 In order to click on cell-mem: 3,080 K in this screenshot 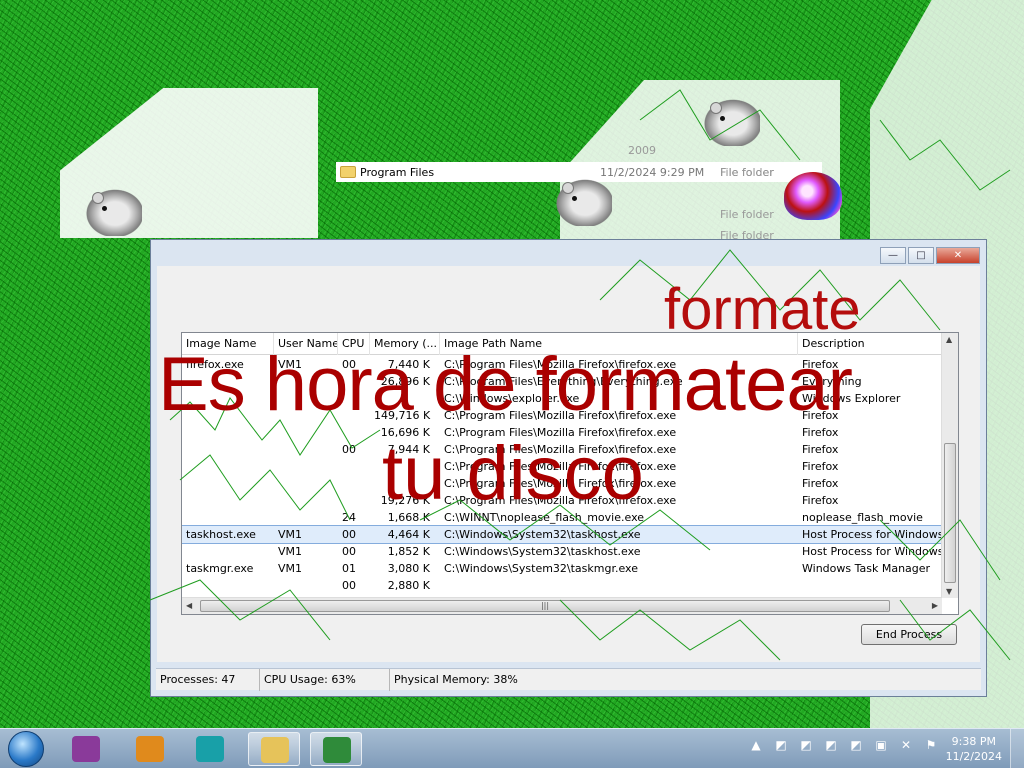, I will do `click(408, 568)`.